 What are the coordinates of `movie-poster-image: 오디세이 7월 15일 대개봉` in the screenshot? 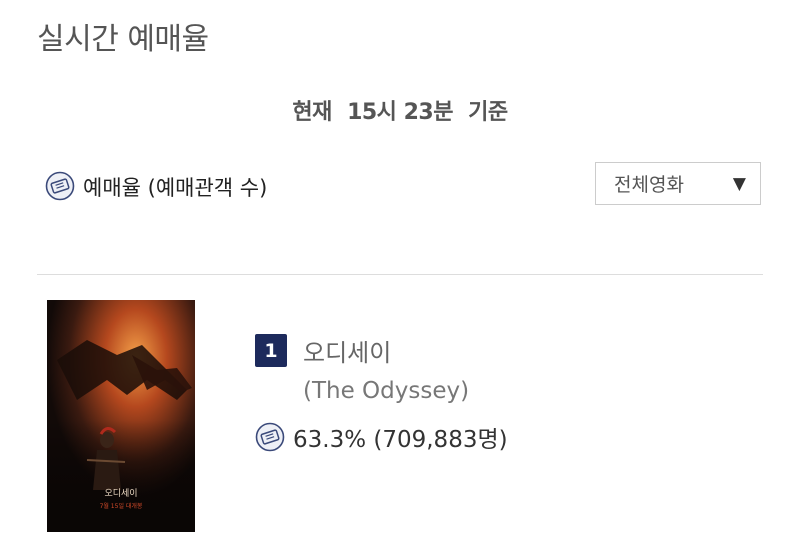 It's located at (121, 416).